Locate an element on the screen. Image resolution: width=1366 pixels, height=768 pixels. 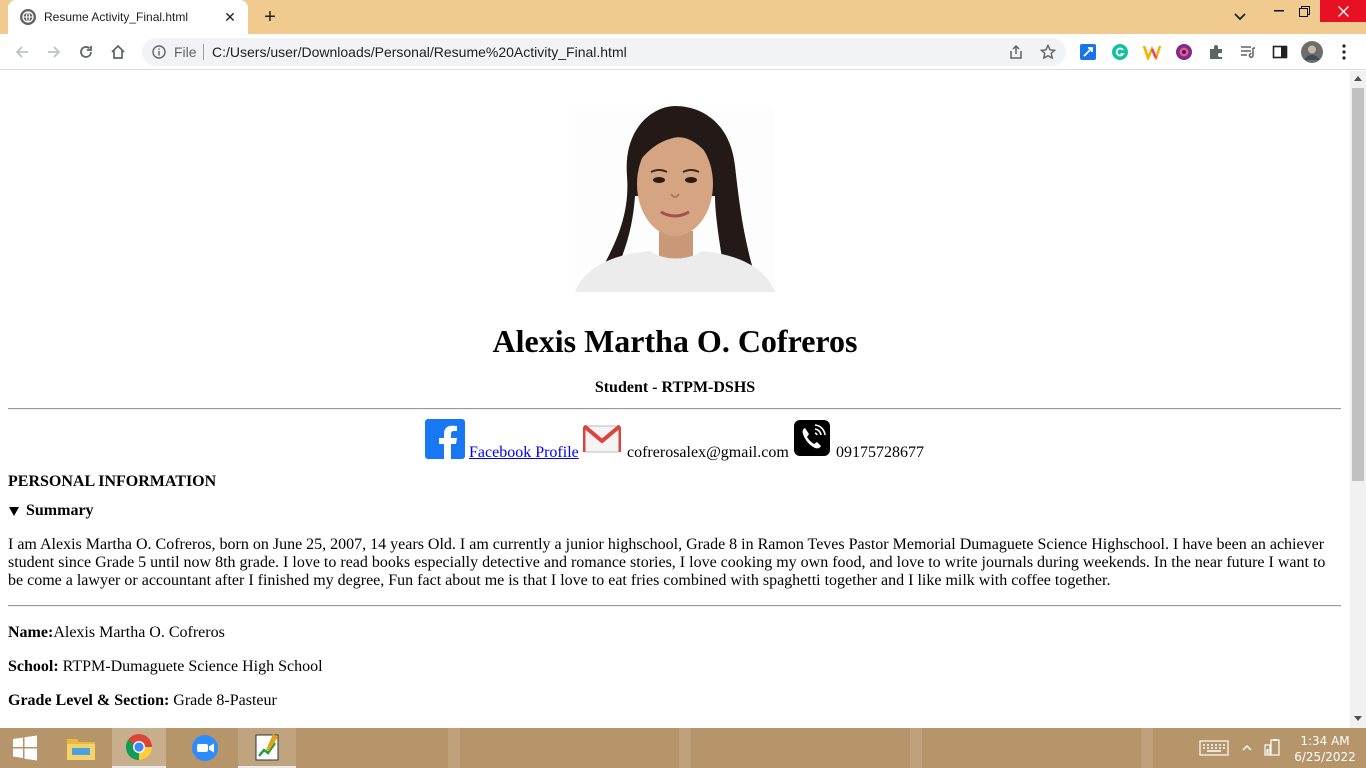
field-label: Grade Level & Section: is located at coordinates (89, 700).